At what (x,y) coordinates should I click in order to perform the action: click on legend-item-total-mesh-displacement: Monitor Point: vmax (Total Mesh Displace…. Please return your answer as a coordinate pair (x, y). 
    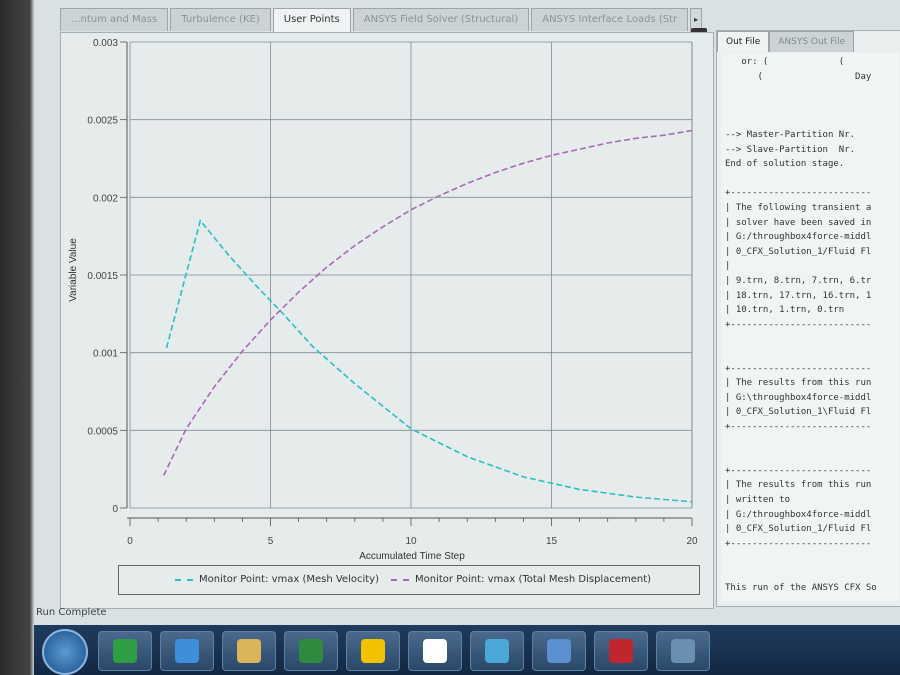
    Looking at the image, I should click on (521, 579).